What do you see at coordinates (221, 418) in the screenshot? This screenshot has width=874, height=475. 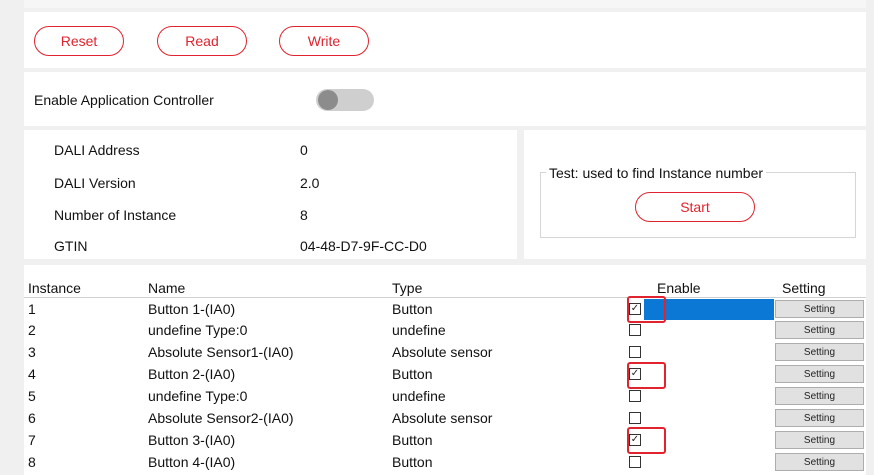 I see `row-name: Absolute Sensor2-(IA0)` at bounding box center [221, 418].